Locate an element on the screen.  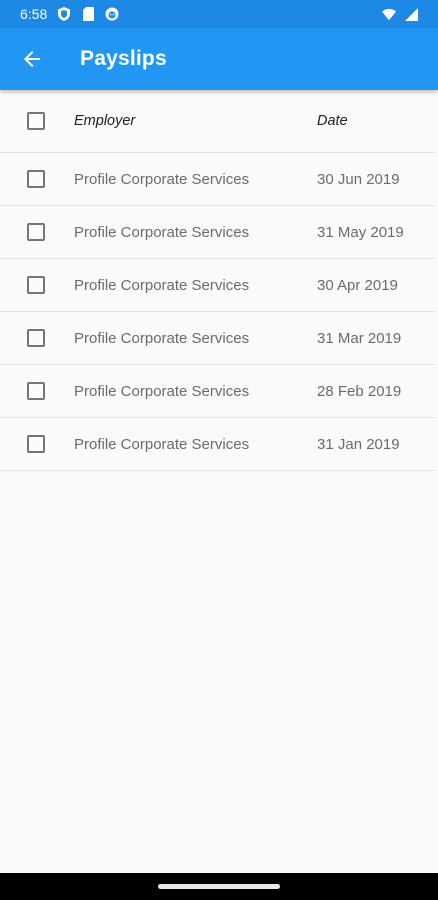
table-row: Profile Corporate Services 31 Jan 2019 is located at coordinates (217, 444).